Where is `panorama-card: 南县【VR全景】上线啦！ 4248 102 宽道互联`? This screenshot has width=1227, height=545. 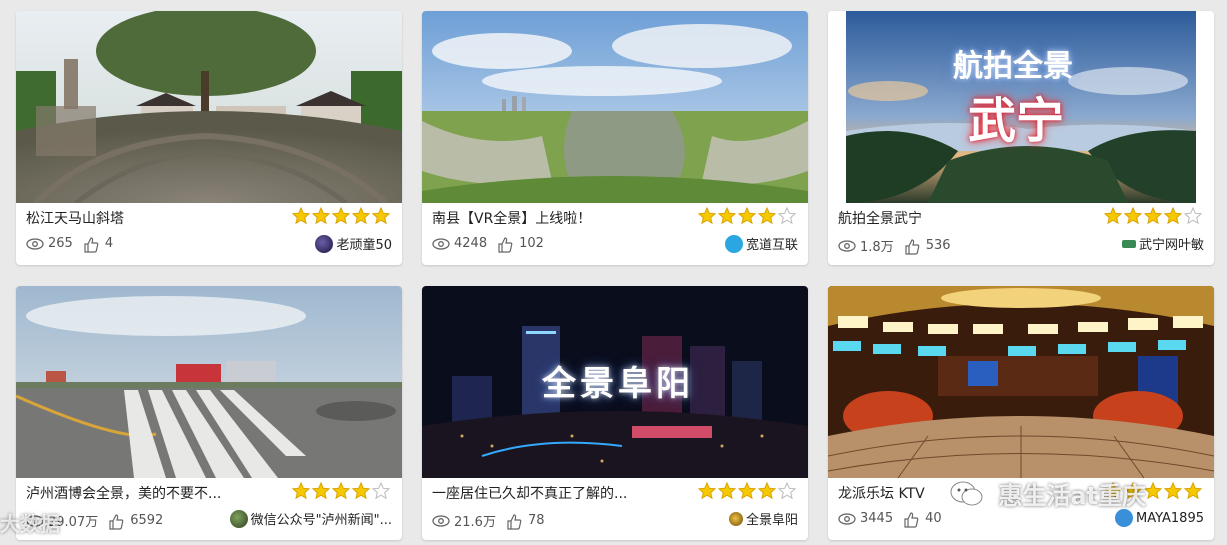
panorama-card: 南县【VR全景】上线啦！ 4248 102 宽道互联 is located at coordinates (615, 138).